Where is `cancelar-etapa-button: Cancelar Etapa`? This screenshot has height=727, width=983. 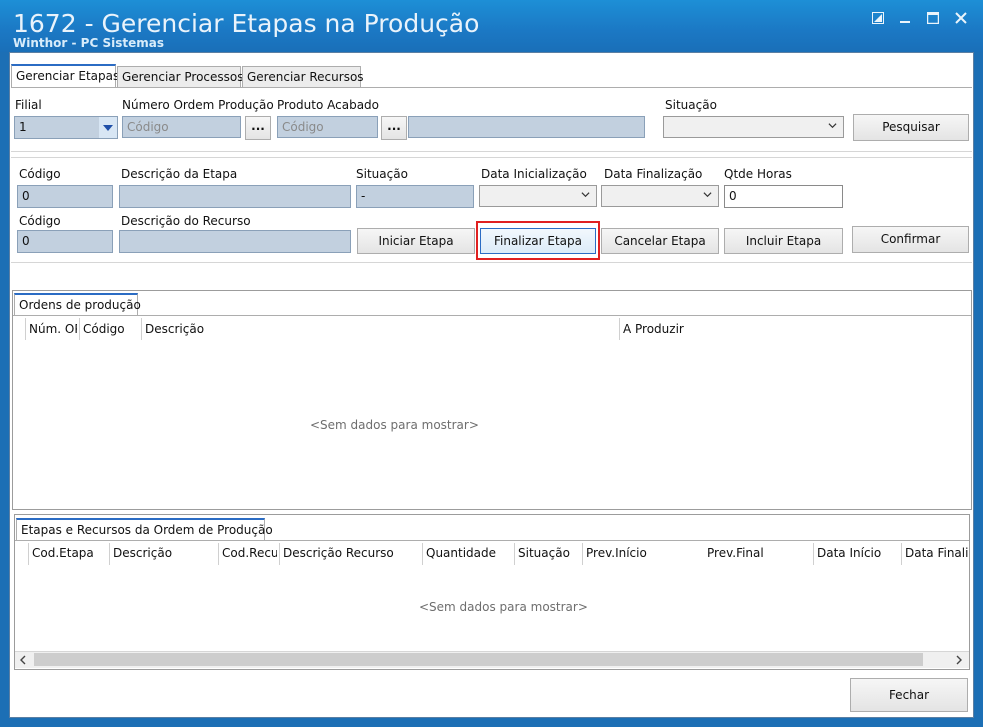
cancelar-etapa-button: Cancelar Etapa is located at coordinates (660, 241).